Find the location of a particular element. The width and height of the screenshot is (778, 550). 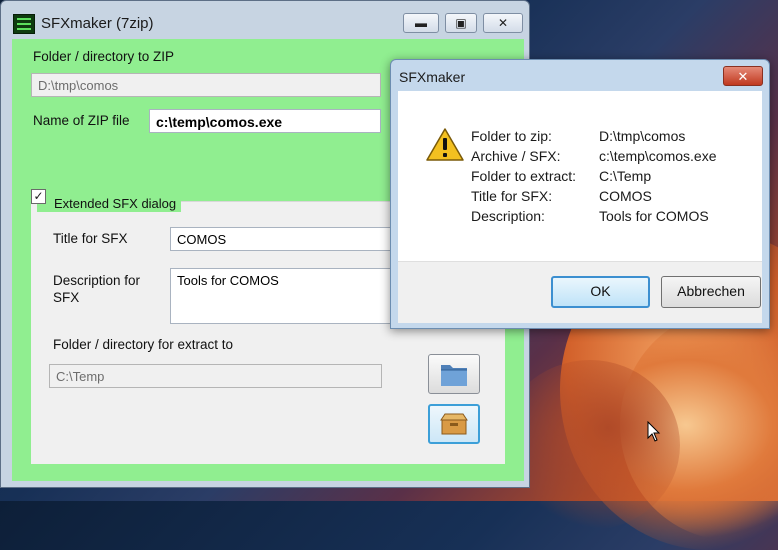

row-label: Folder to extract: is located at coordinates (524, 176).